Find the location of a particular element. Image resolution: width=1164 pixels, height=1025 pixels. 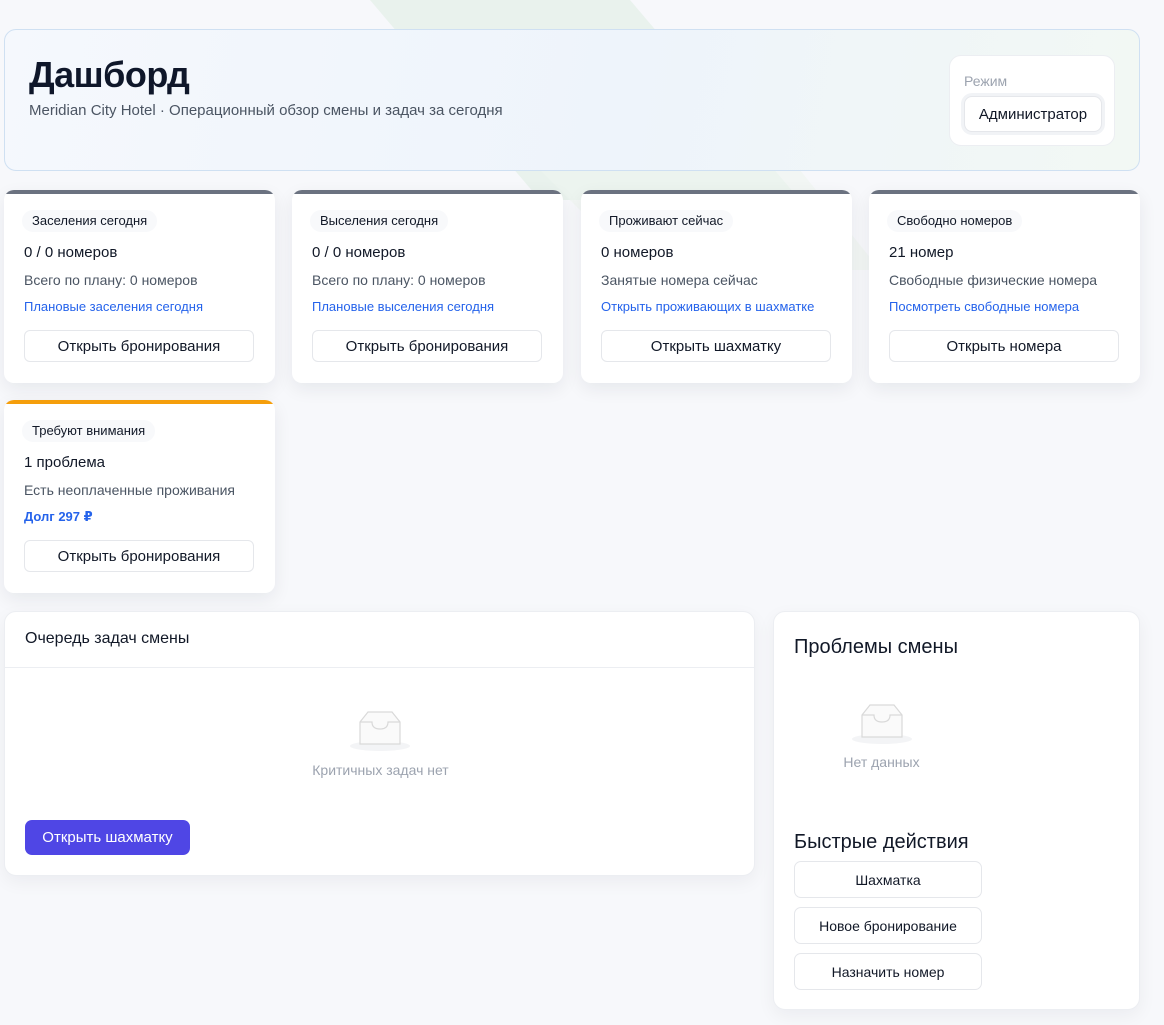

queue-empty-text: Критичных задач нет is located at coordinates (380, 770).